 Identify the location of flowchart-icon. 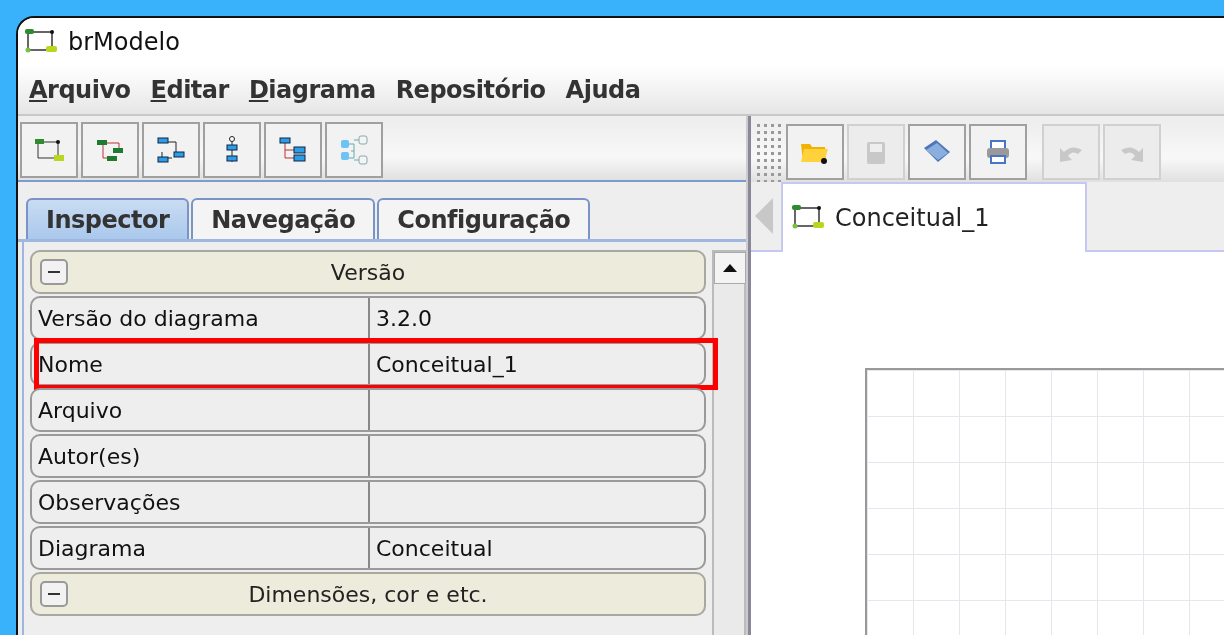
(171, 150).